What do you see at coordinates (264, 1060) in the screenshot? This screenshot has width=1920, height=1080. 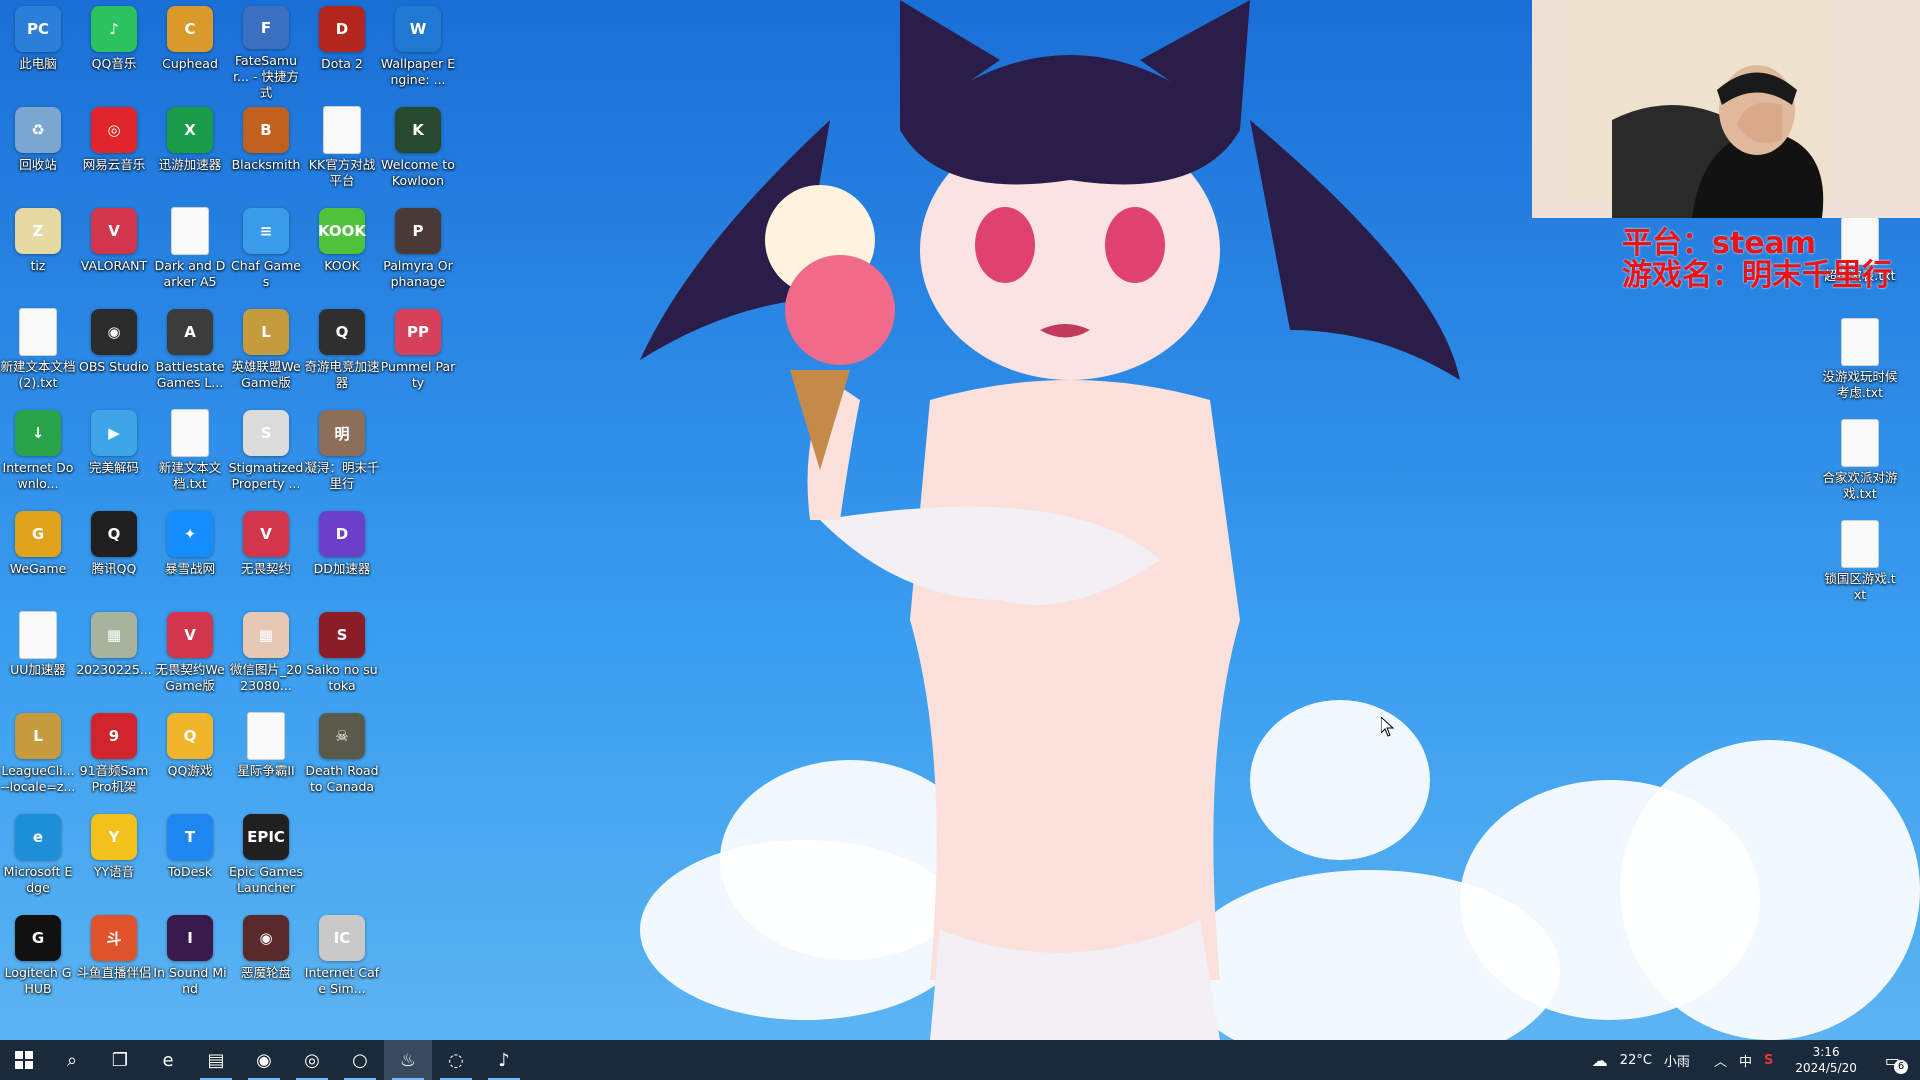 I see `taskbar-chrome-button: ◉` at bounding box center [264, 1060].